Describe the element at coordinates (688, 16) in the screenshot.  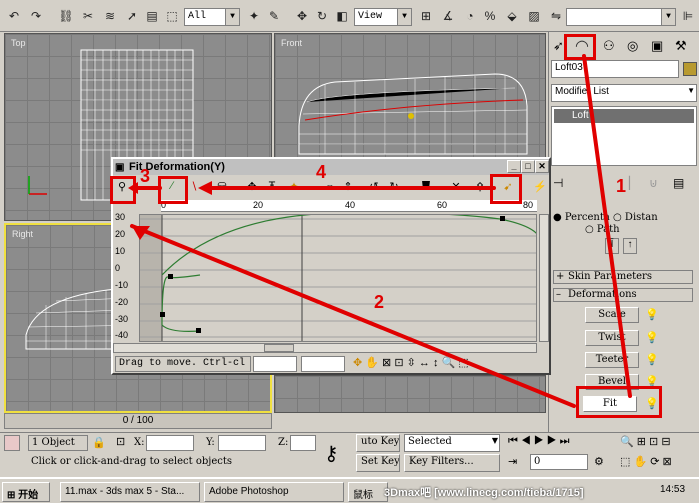
I see `align-icon: ⊫` at that location.